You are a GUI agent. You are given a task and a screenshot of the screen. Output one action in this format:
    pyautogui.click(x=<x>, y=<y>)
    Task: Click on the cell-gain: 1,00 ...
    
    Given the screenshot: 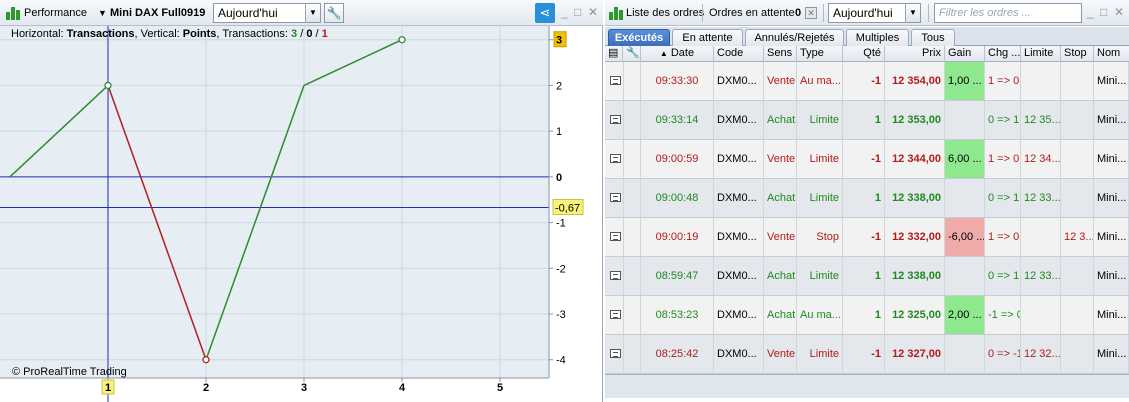 What is the action you would take?
    pyautogui.click(x=965, y=81)
    